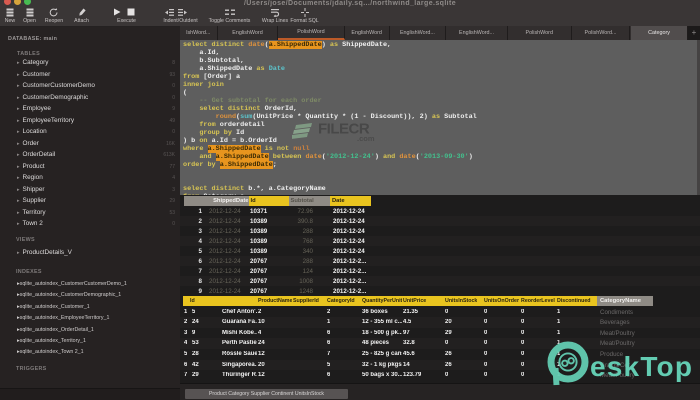 Image resolution: width=700 pixels, height=400 pixels. I want to click on svg-text: eskTop, so click(641, 366).